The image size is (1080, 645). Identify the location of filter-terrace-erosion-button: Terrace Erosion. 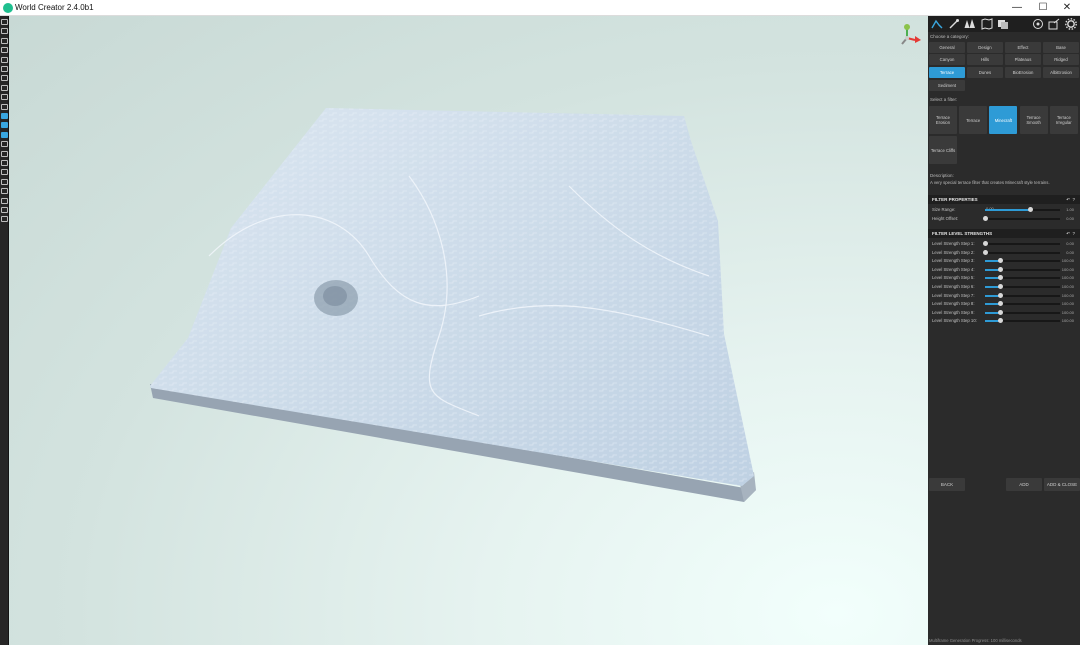
(943, 120).